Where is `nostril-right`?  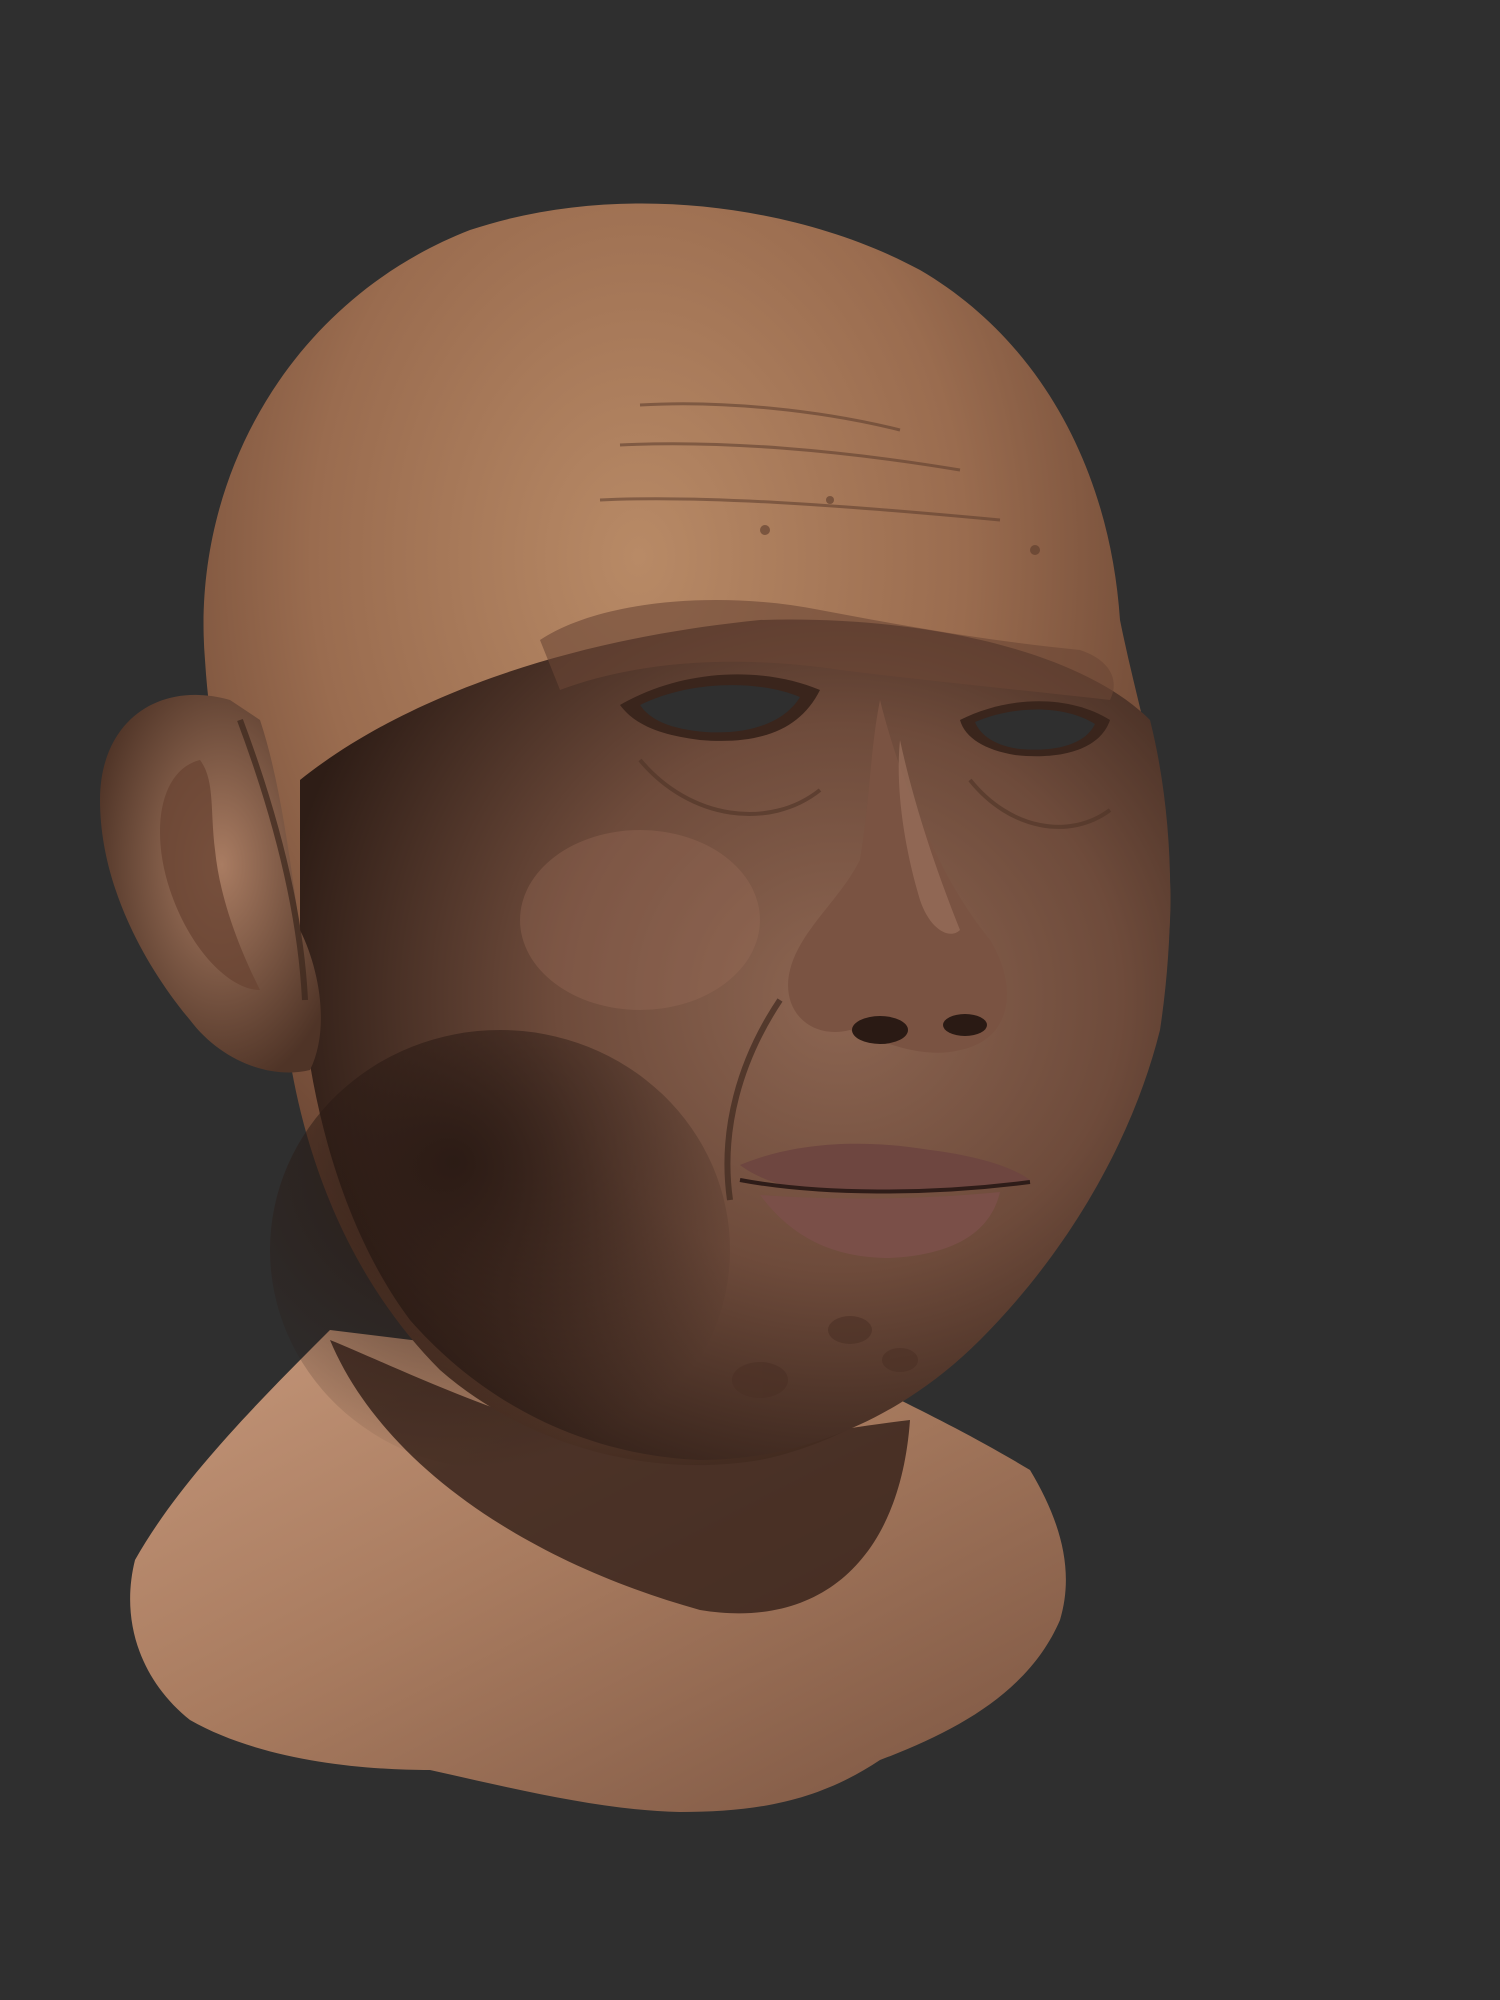 nostril-right is located at coordinates (965, 1025).